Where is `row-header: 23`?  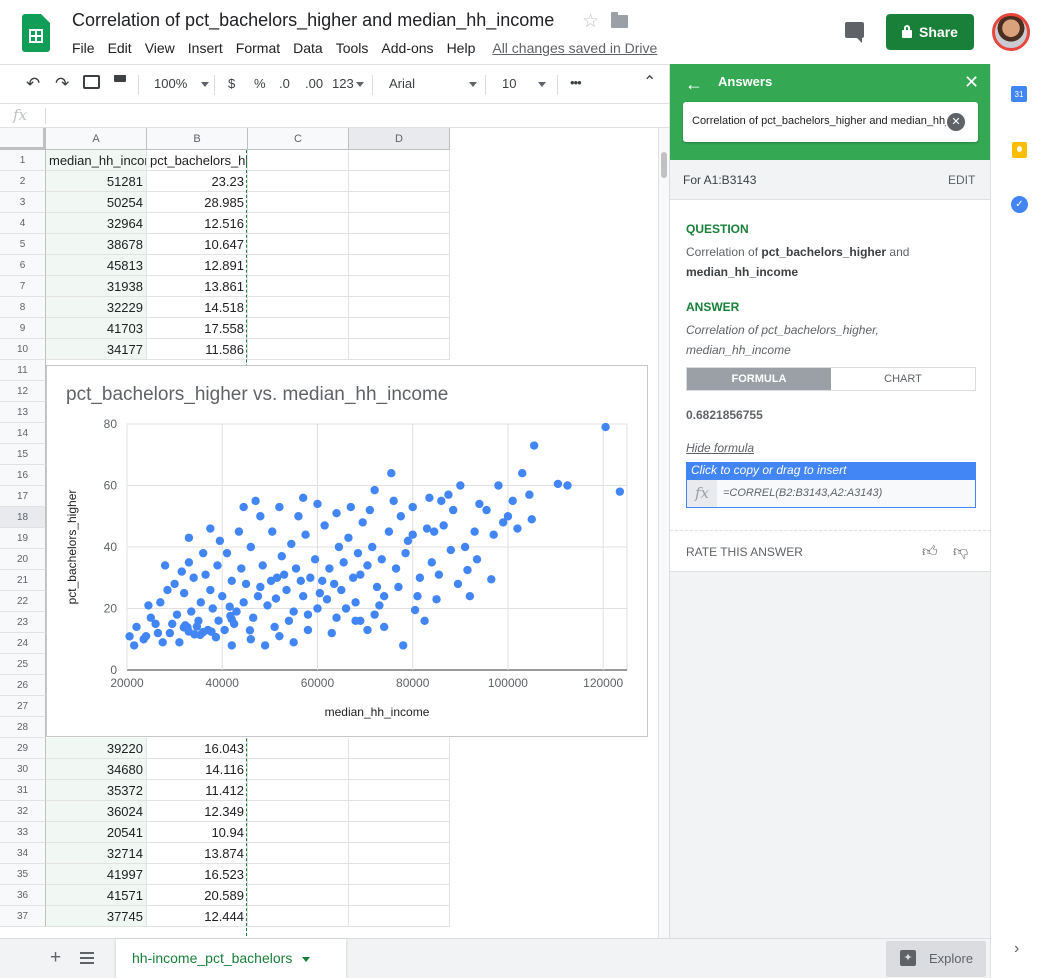 row-header: 23 is located at coordinates (23, 622).